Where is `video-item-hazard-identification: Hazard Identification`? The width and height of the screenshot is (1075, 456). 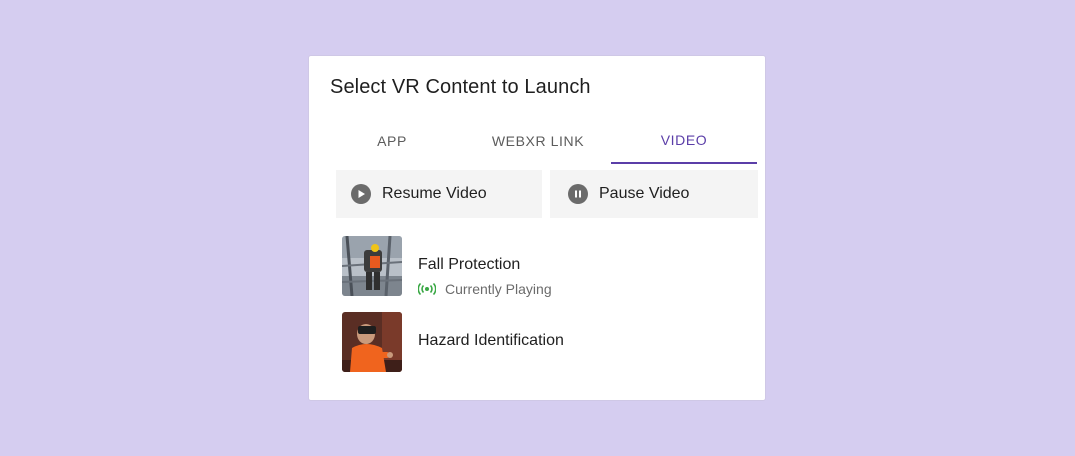
video-item-hazard-identification: Hazard Identification is located at coordinates (547, 350).